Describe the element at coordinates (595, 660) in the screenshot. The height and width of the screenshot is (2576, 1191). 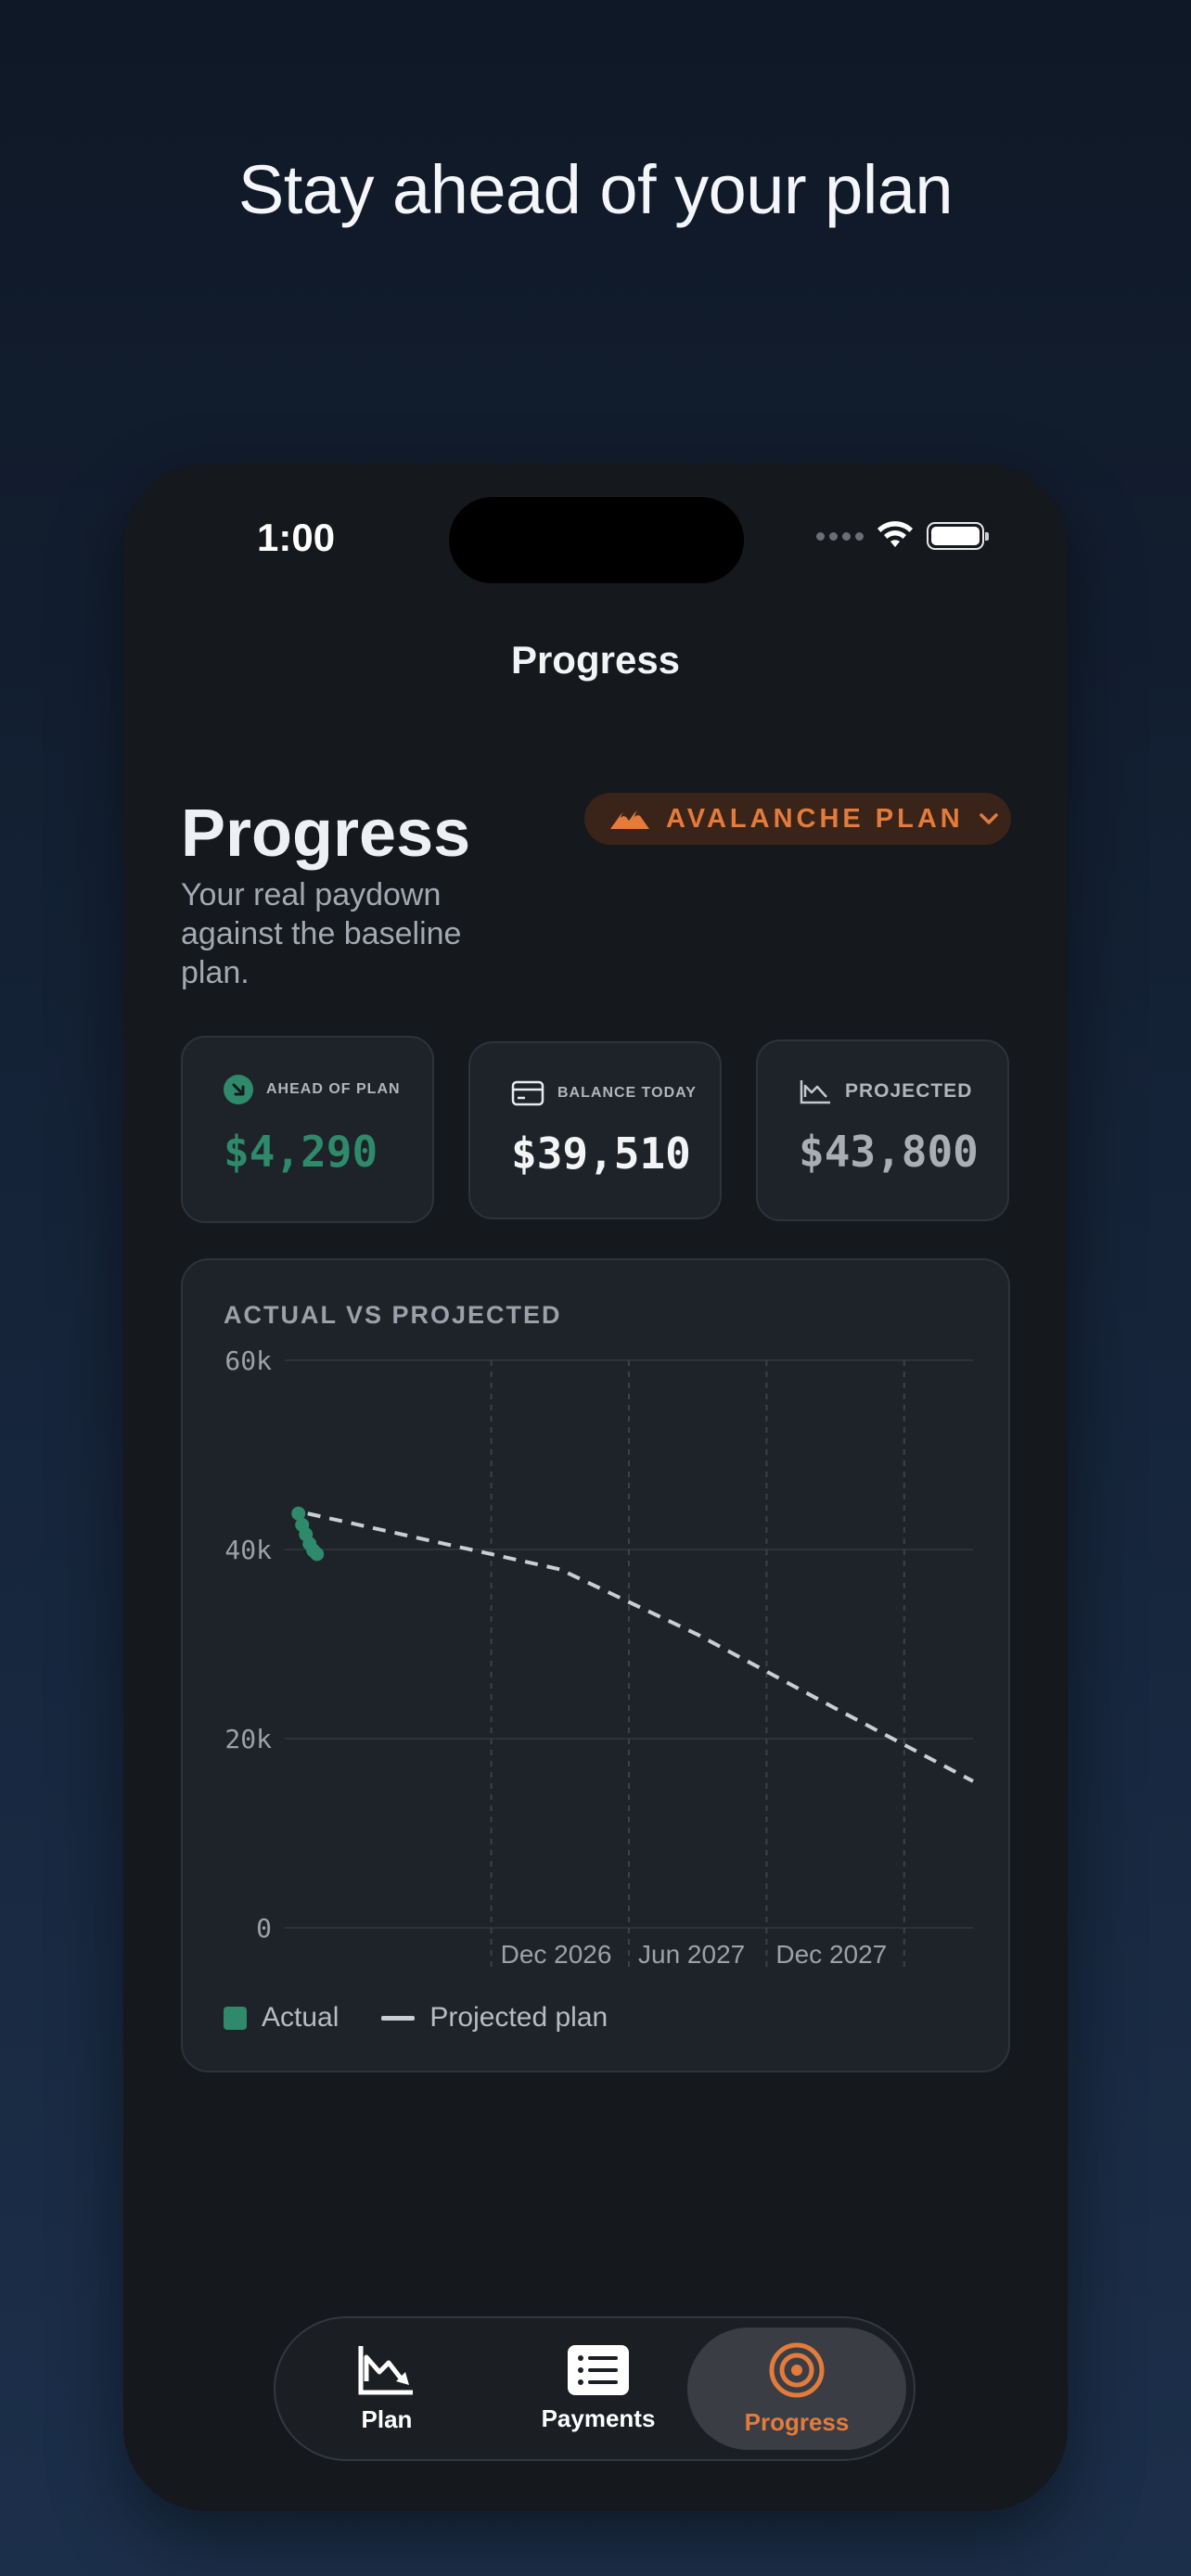
I see `nav-title: Progress` at that location.